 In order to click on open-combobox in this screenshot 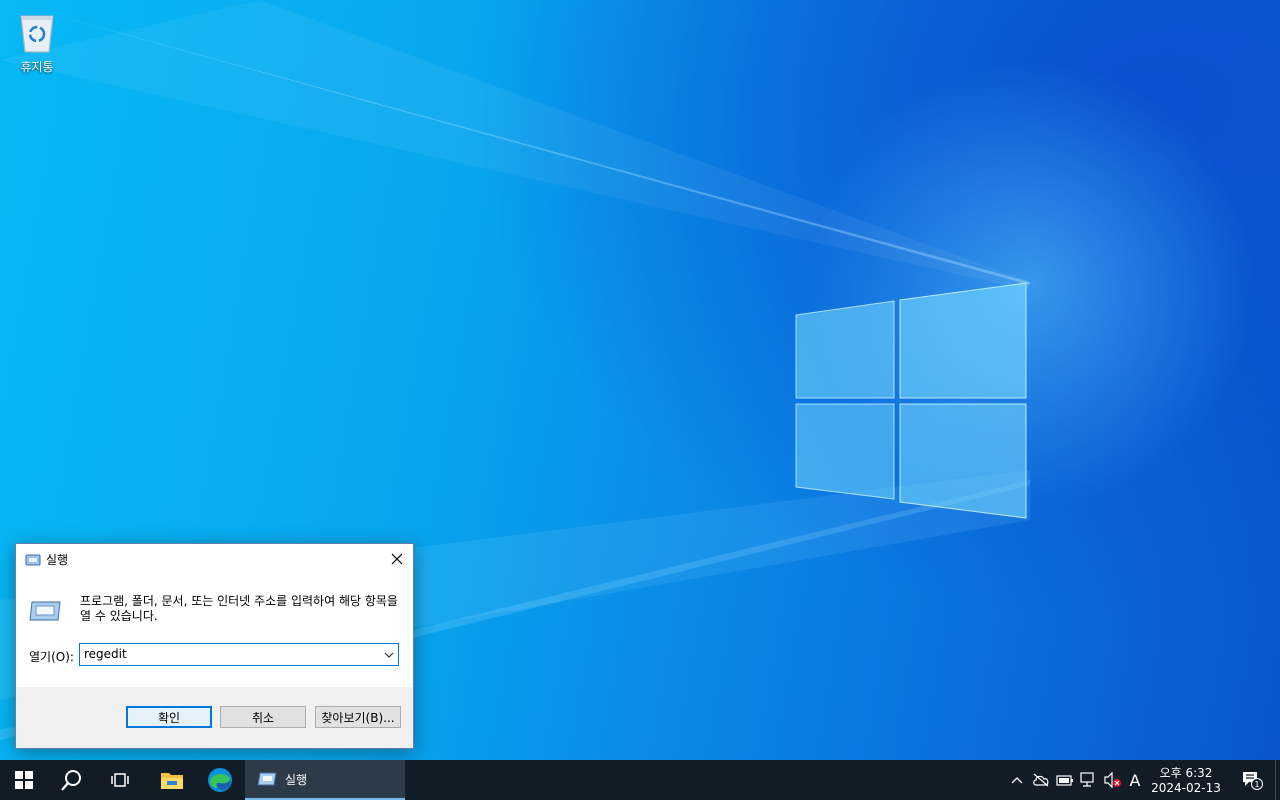, I will do `click(239, 654)`.